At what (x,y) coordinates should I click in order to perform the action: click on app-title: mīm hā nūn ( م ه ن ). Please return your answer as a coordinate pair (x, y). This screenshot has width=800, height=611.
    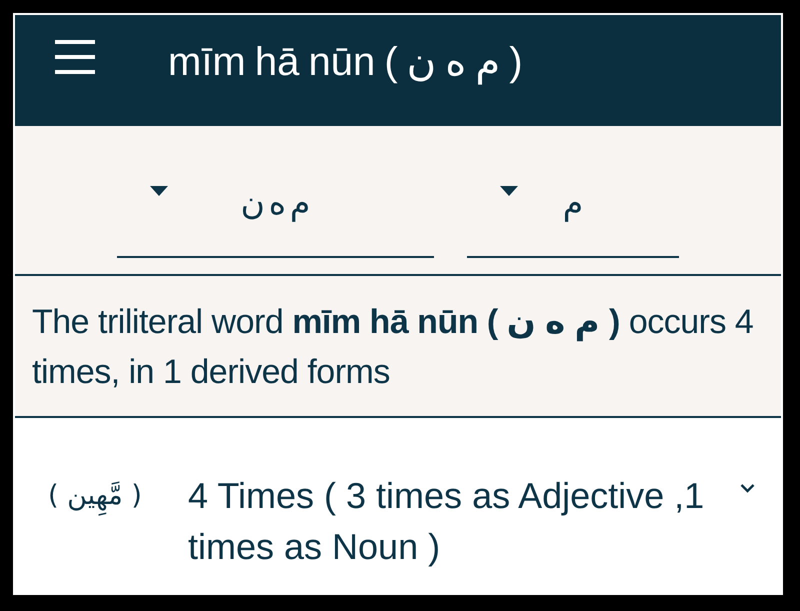
    Looking at the image, I should click on (345, 62).